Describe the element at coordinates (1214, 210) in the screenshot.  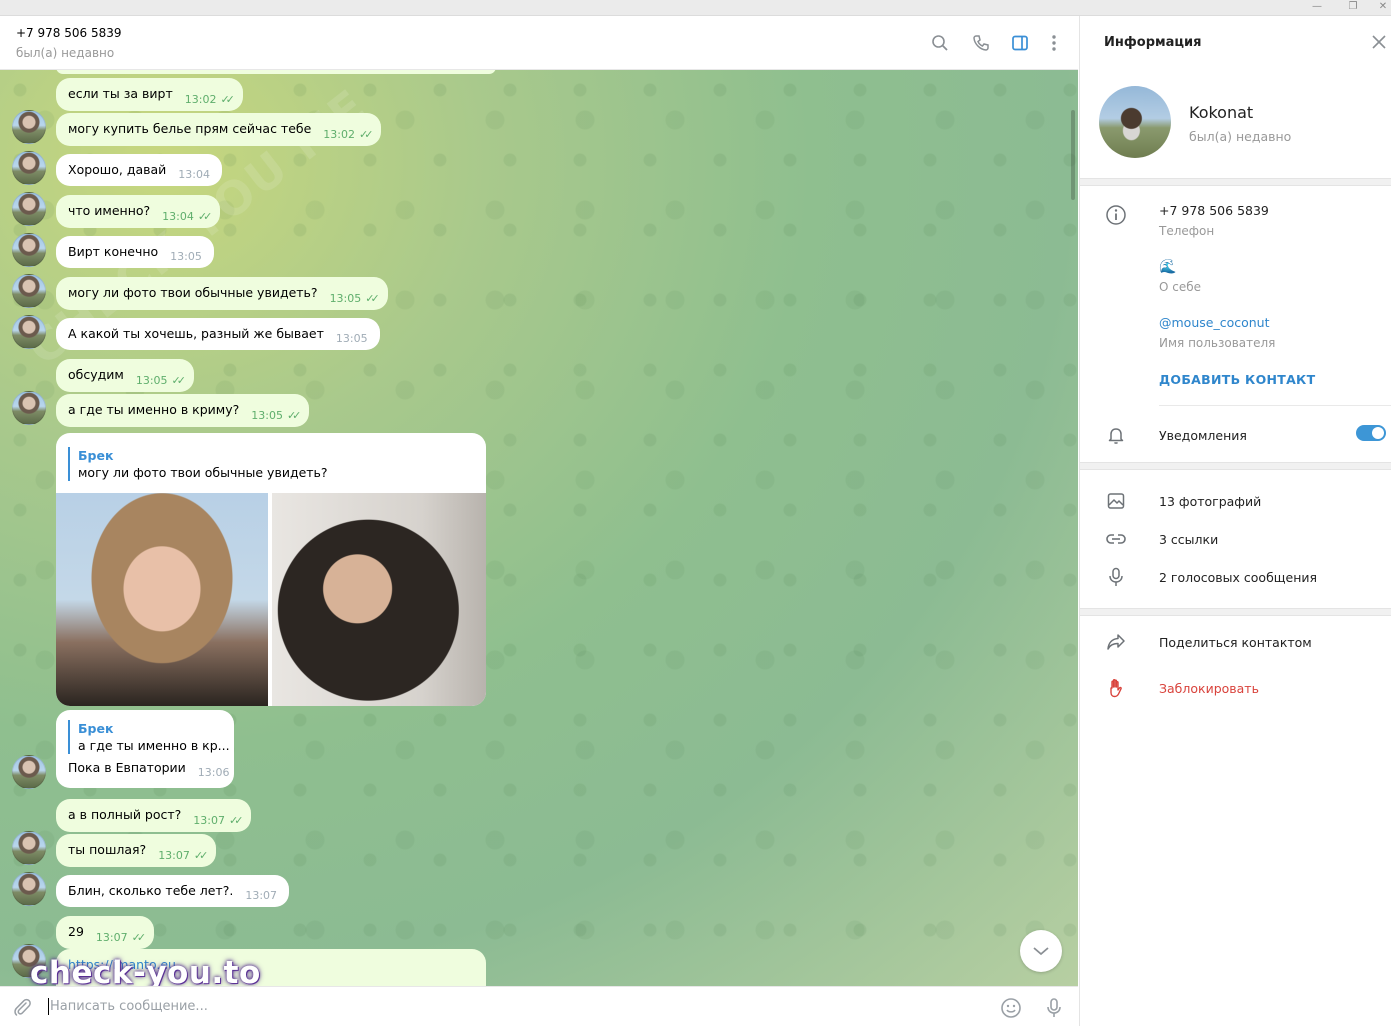
I see `phone-number: +7 978 506 5839` at that location.